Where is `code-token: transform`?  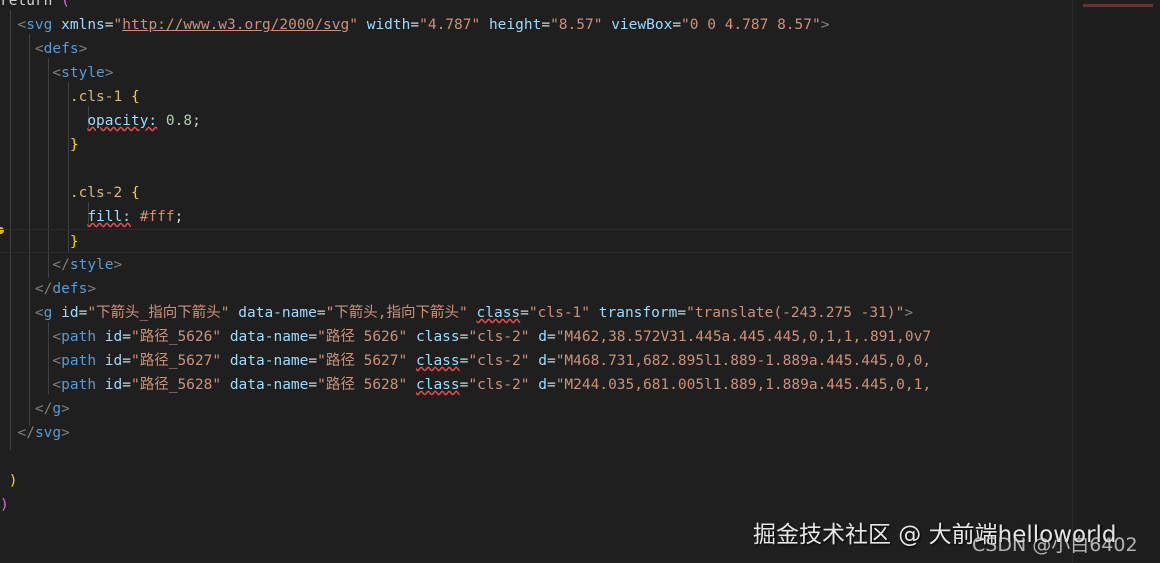 code-token: transform is located at coordinates (638, 313).